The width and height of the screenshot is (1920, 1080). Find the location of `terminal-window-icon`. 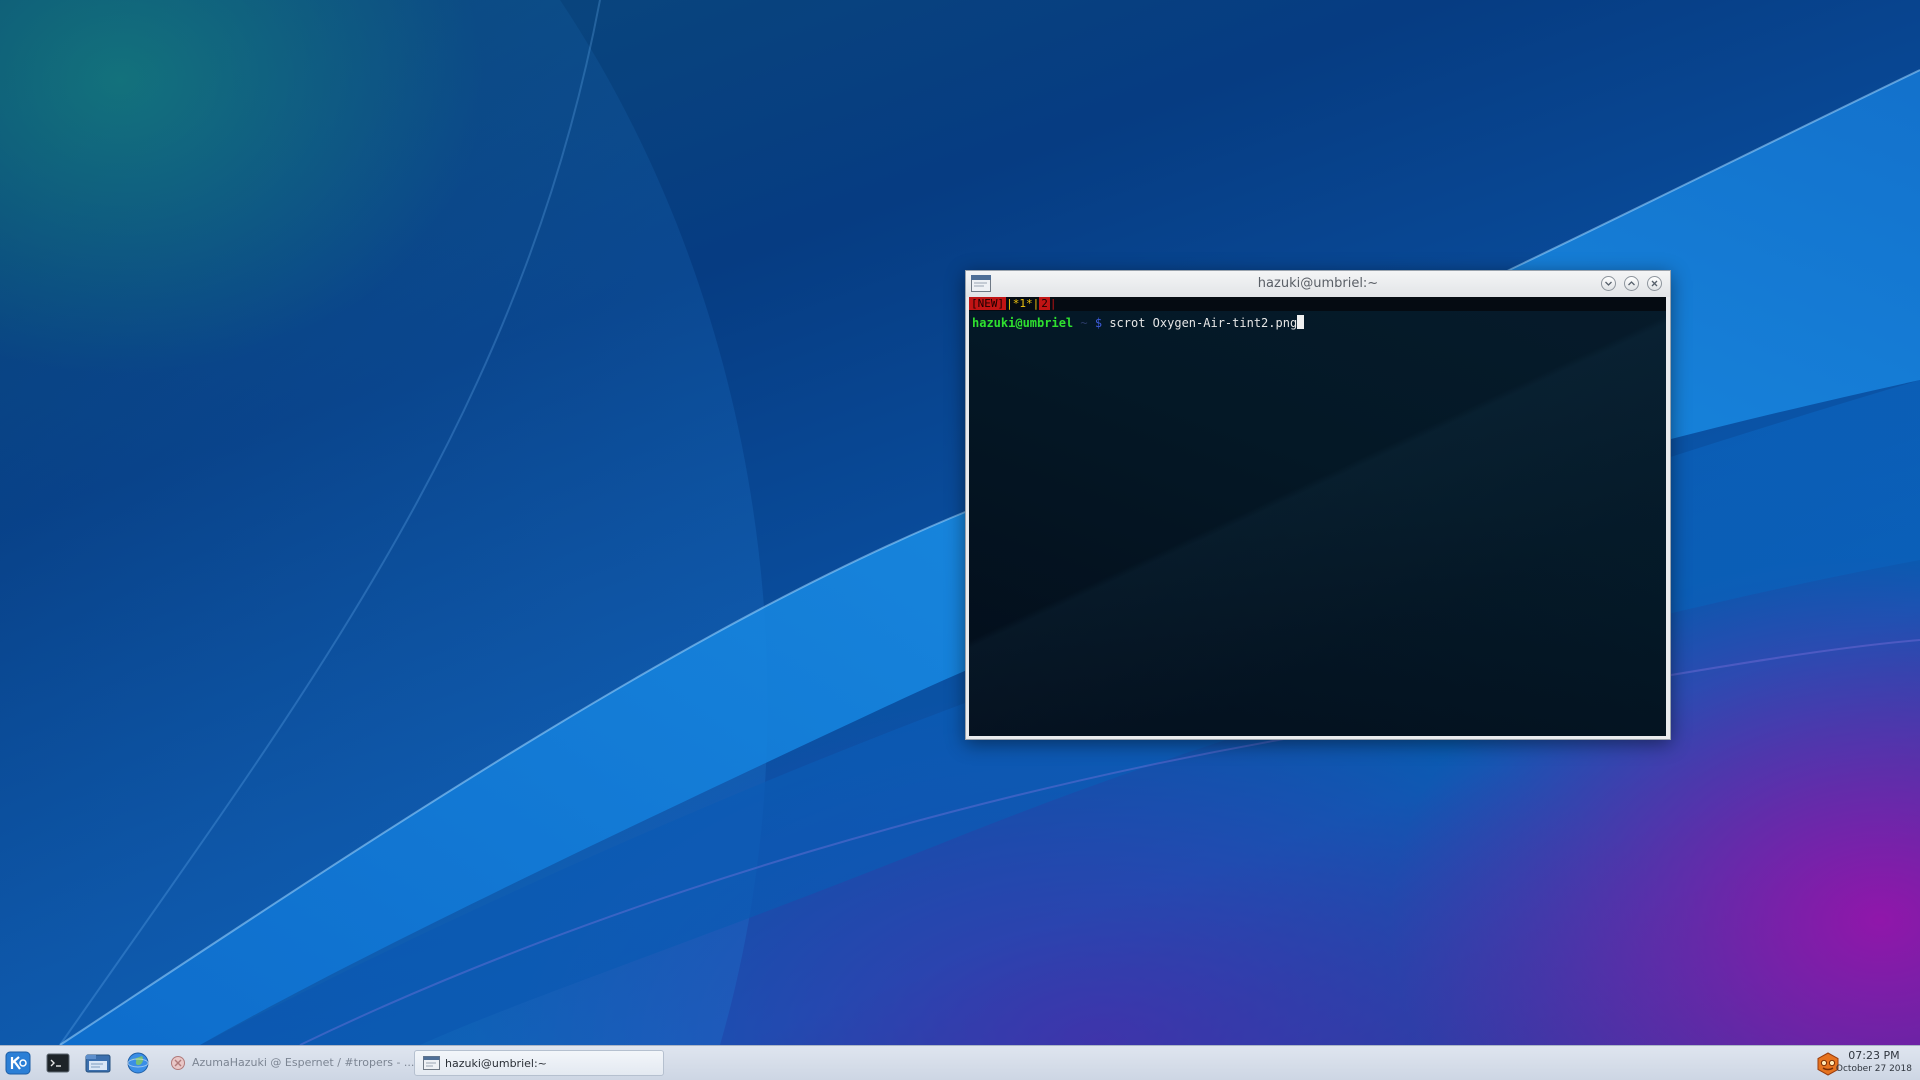

terminal-window-icon is located at coordinates (431, 1063).